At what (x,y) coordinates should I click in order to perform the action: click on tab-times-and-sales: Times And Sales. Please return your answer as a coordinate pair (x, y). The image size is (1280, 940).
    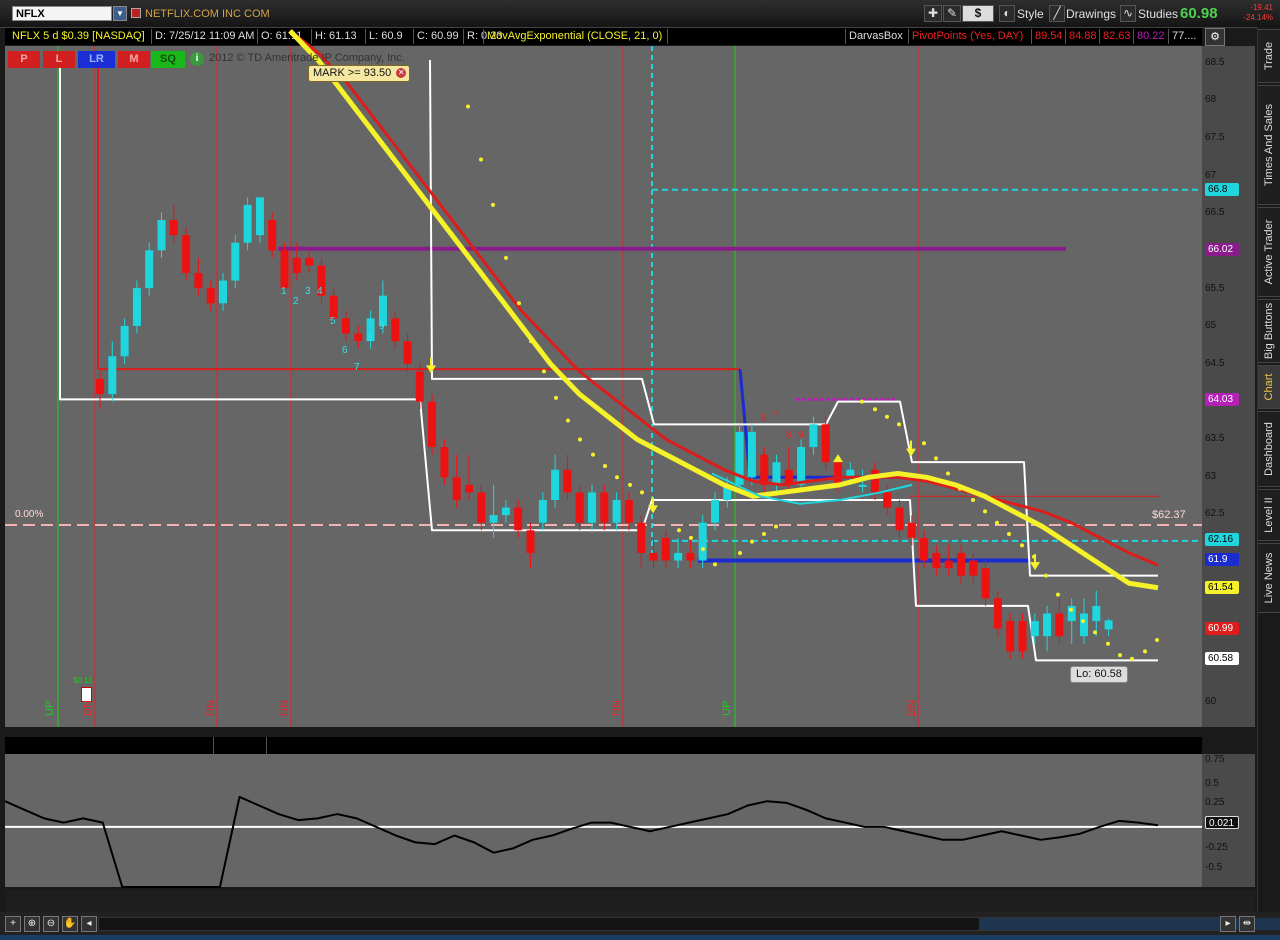
    Looking at the image, I should click on (1269, 145).